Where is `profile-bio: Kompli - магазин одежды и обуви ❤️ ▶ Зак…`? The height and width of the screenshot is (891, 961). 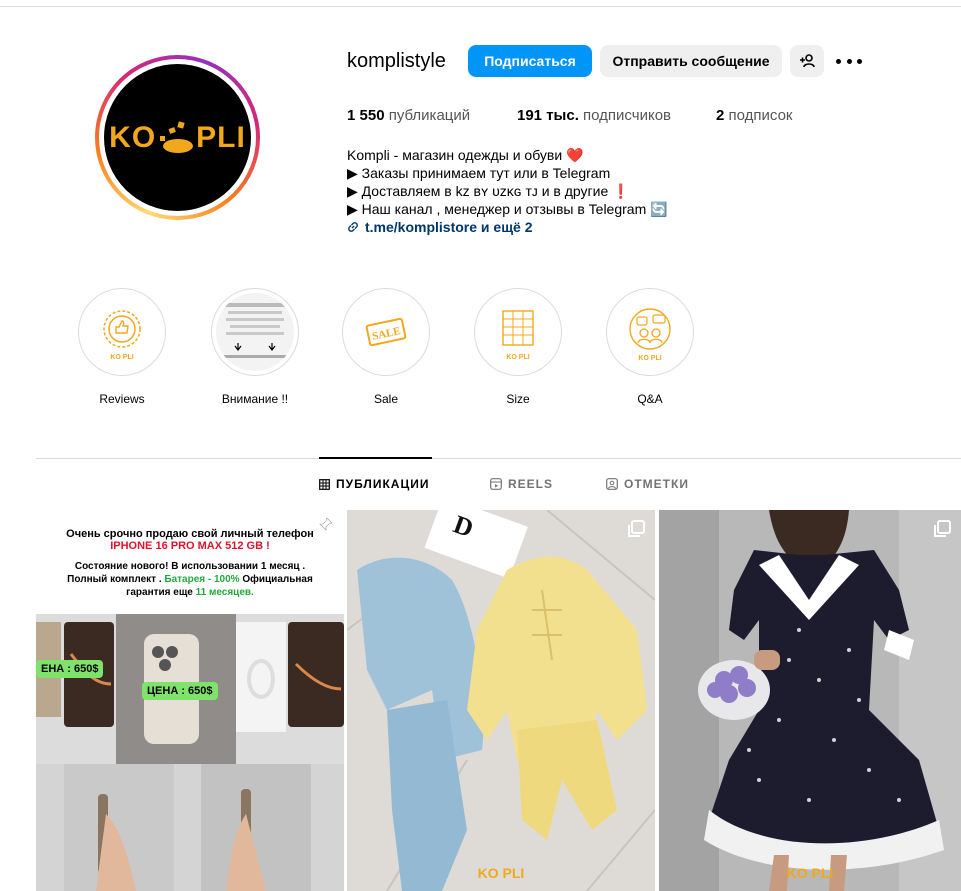
profile-bio: Kompli - магазин одежды и обуви ❤️ ▶ Зак… is located at coordinates (507, 191).